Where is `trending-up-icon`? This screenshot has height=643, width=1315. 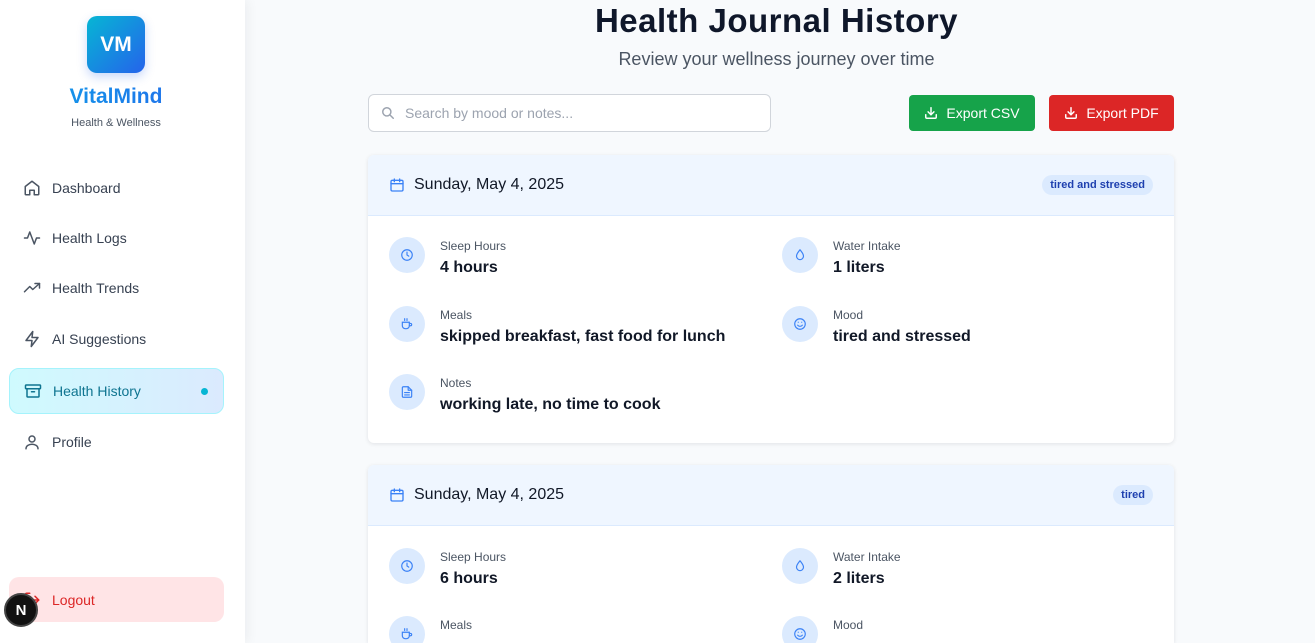 trending-up-icon is located at coordinates (32, 288).